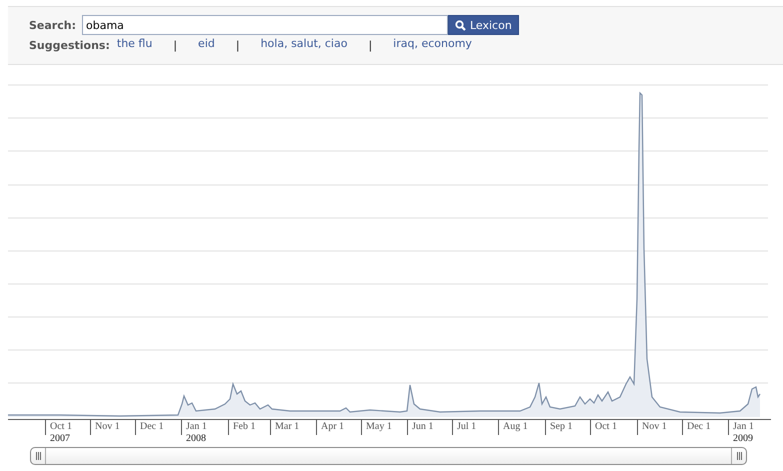 The image size is (783, 471). Describe the element at coordinates (69, 45) in the screenshot. I see `suggestions-label: Suggestions:` at that location.